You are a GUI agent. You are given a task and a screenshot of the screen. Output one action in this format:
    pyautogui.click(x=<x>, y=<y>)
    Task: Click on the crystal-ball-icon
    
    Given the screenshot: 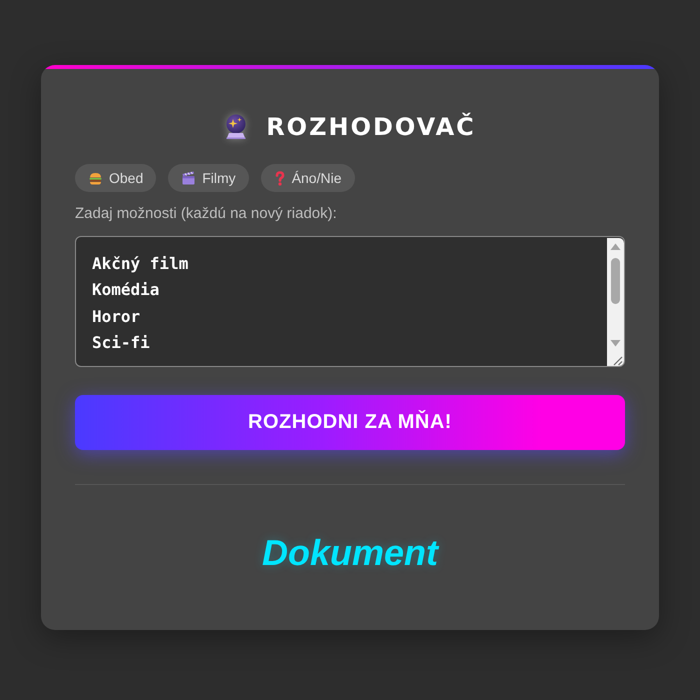 What is the action you would take?
    pyautogui.click(x=236, y=127)
    